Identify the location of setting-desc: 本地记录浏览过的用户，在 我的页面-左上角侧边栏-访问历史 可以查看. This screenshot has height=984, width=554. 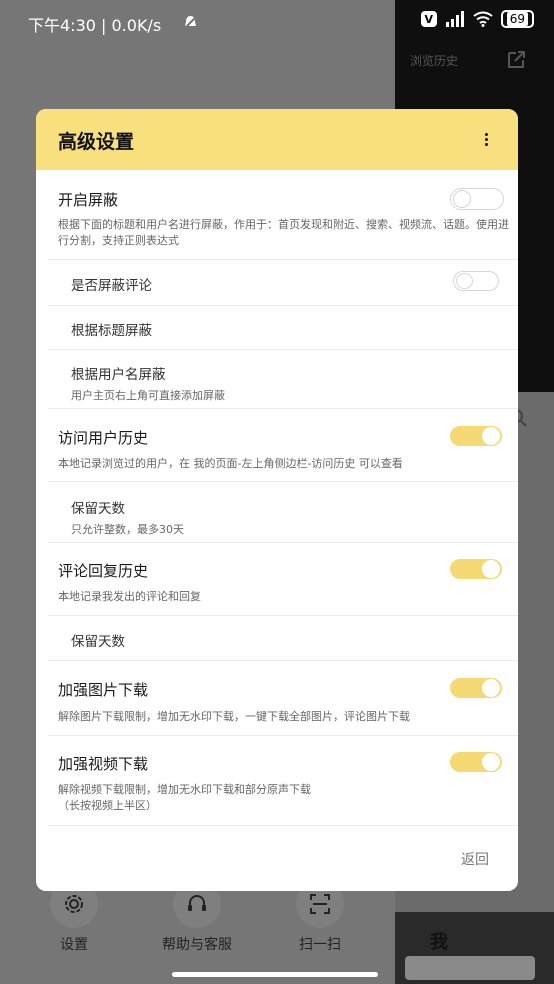
(230, 463).